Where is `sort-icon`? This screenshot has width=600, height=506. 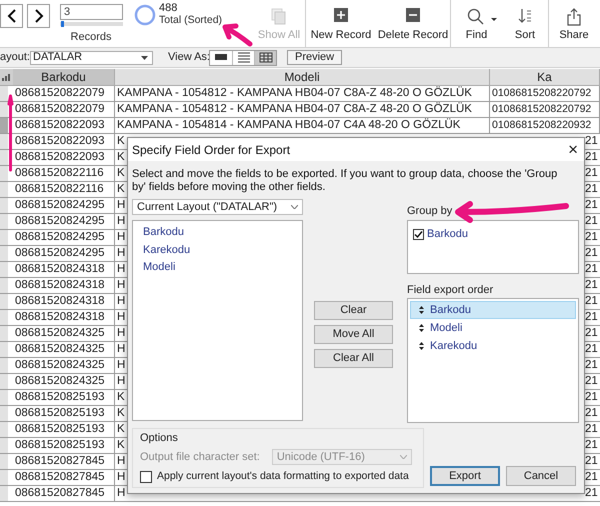
sort-icon is located at coordinates (525, 16).